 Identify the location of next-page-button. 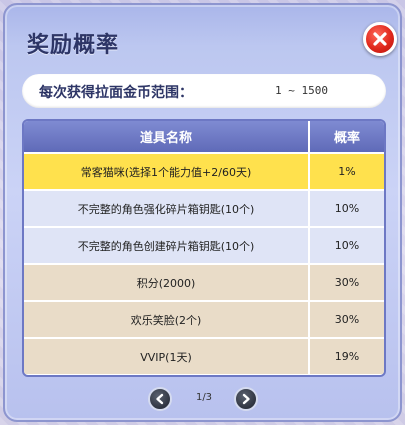
(246, 399).